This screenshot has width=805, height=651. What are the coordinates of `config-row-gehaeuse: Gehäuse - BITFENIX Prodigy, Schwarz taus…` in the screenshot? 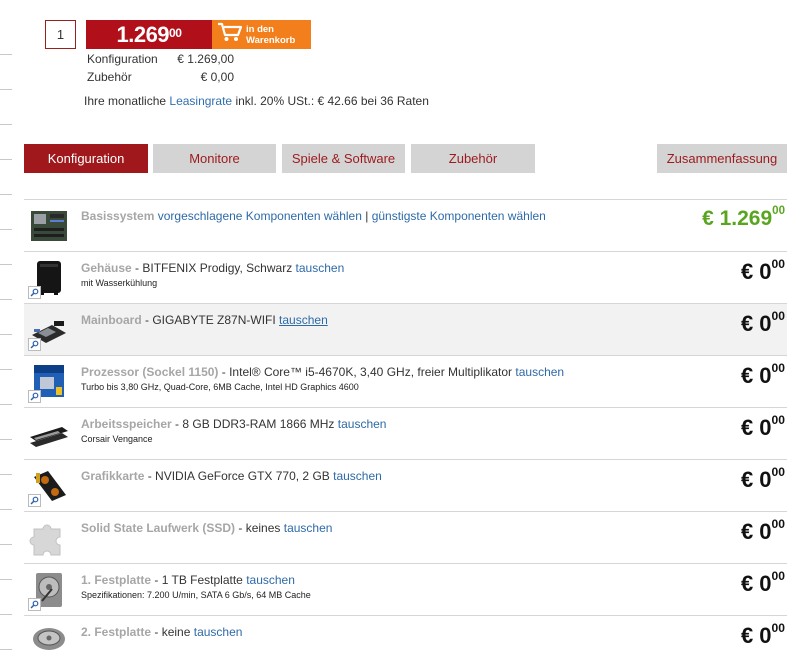 It's located at (405, 277).